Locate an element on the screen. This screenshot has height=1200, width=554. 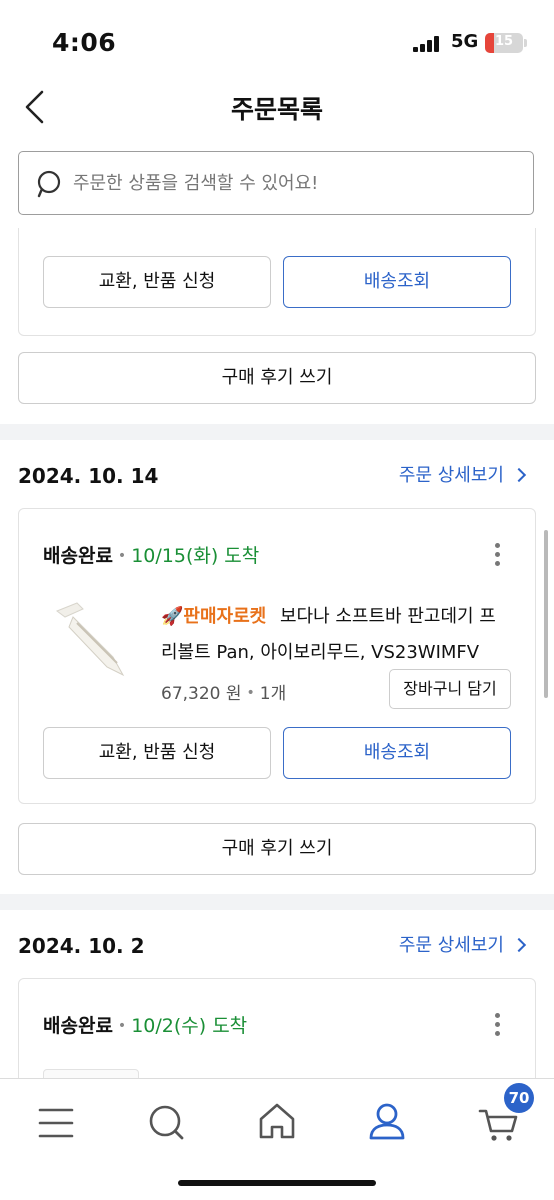
battery-icon: 15 is located at coordinates (504, 43).